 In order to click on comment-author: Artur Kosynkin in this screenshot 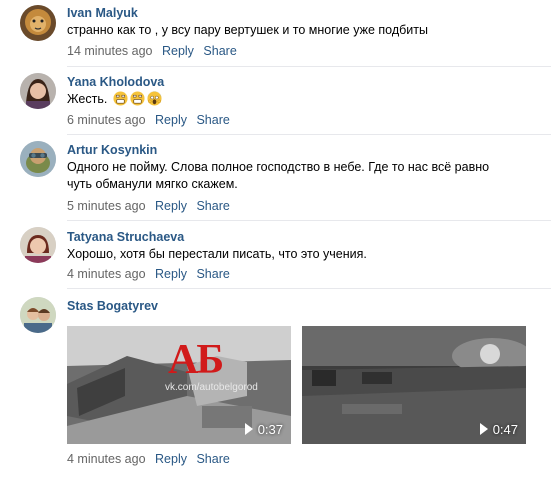, I will do `click(112, 150)`.